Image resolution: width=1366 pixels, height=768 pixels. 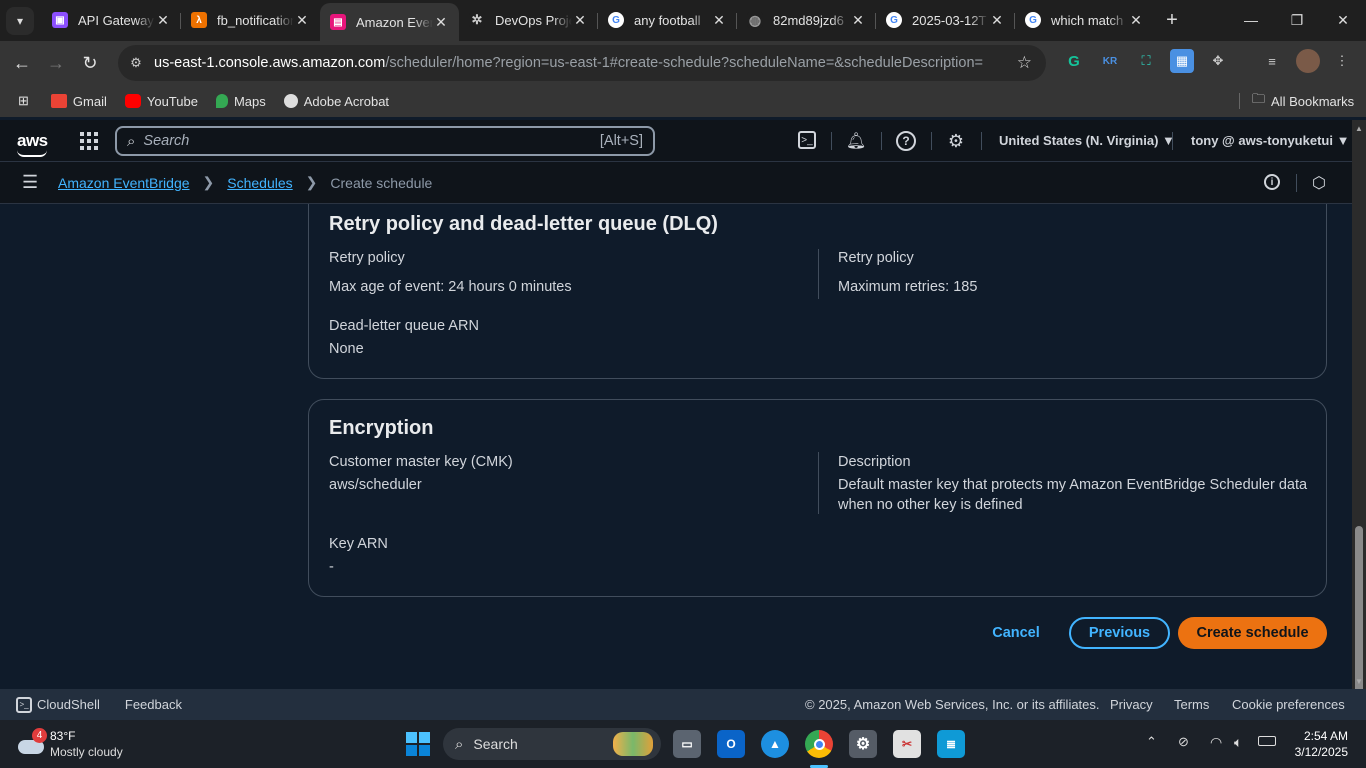 I want to click on google-favicon-icon: G, so click(x=1033, y=20).